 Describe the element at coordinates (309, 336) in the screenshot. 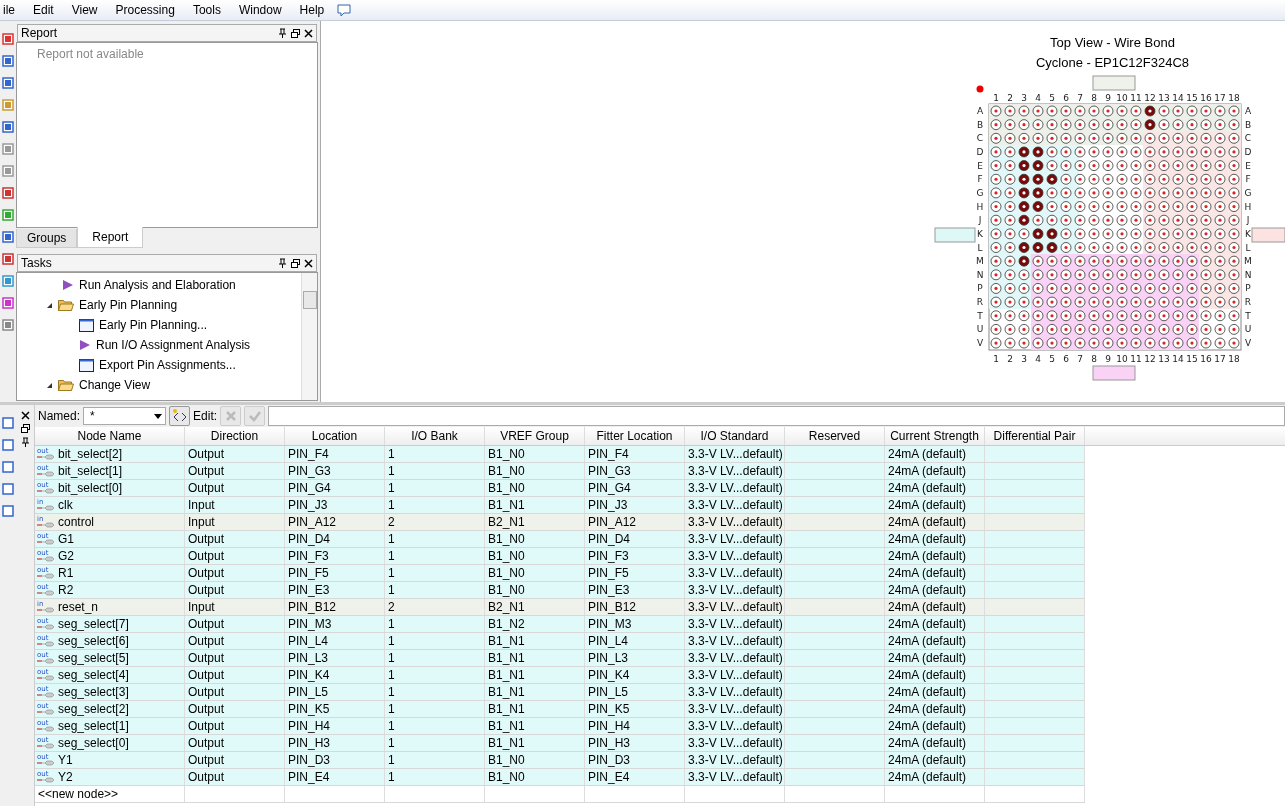

I see `scrollbar` at that location.